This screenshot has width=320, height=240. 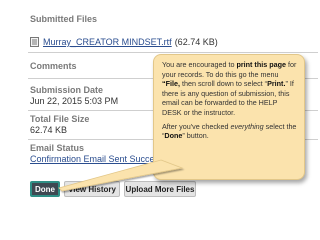 What do you see at coordinates (64, 19) in the screenshot?
I see `submitted-files-label: Submitted Files` at bounding box center [64, 19].